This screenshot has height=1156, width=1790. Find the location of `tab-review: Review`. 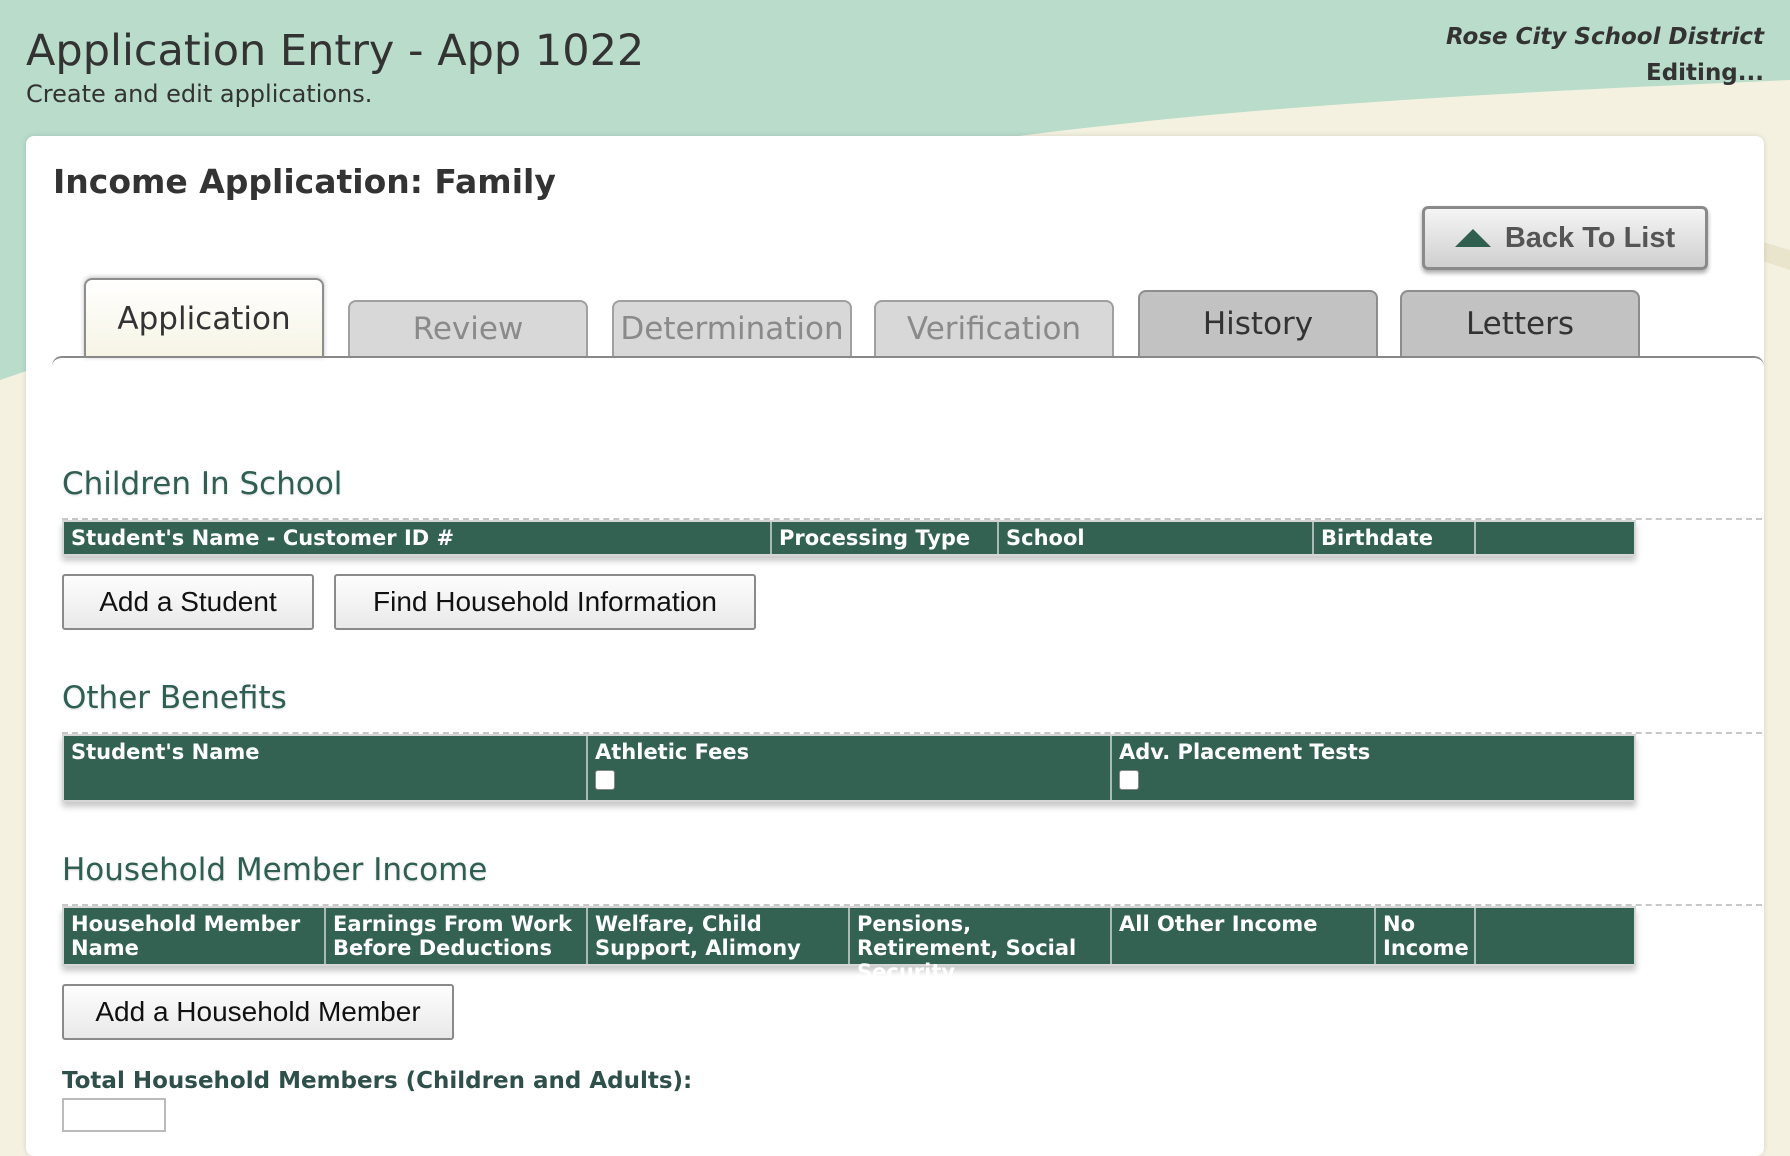

tab-review: Review is located at coordinates (468, 328).